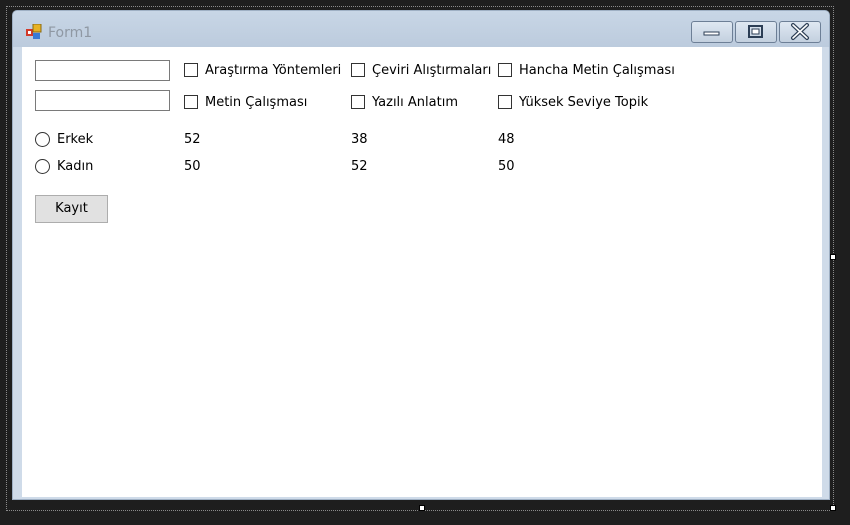  I want to click on close-button, so click(800, 32).